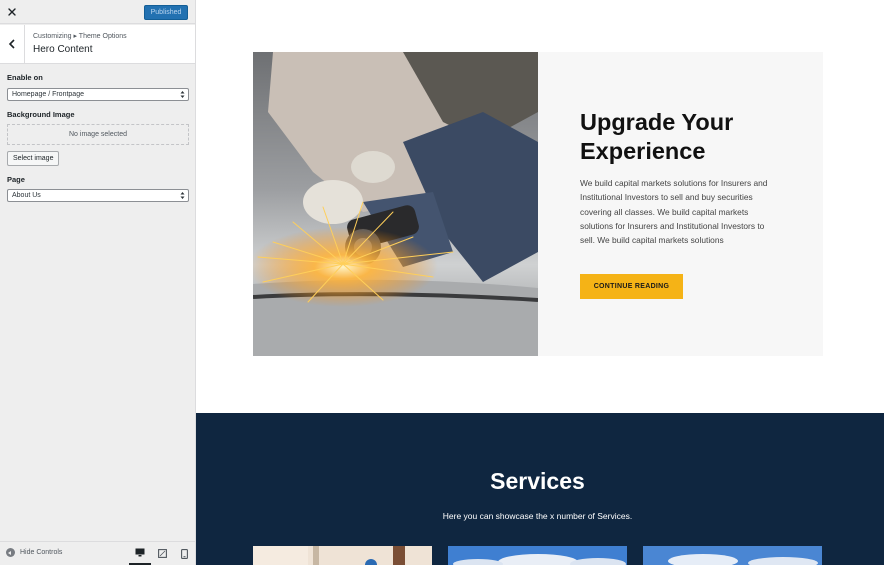 The height and width of the screenshot is (565, 884). I want to click on breadcrumb: Customizing ▸ Theme Options, so click(80, 36).